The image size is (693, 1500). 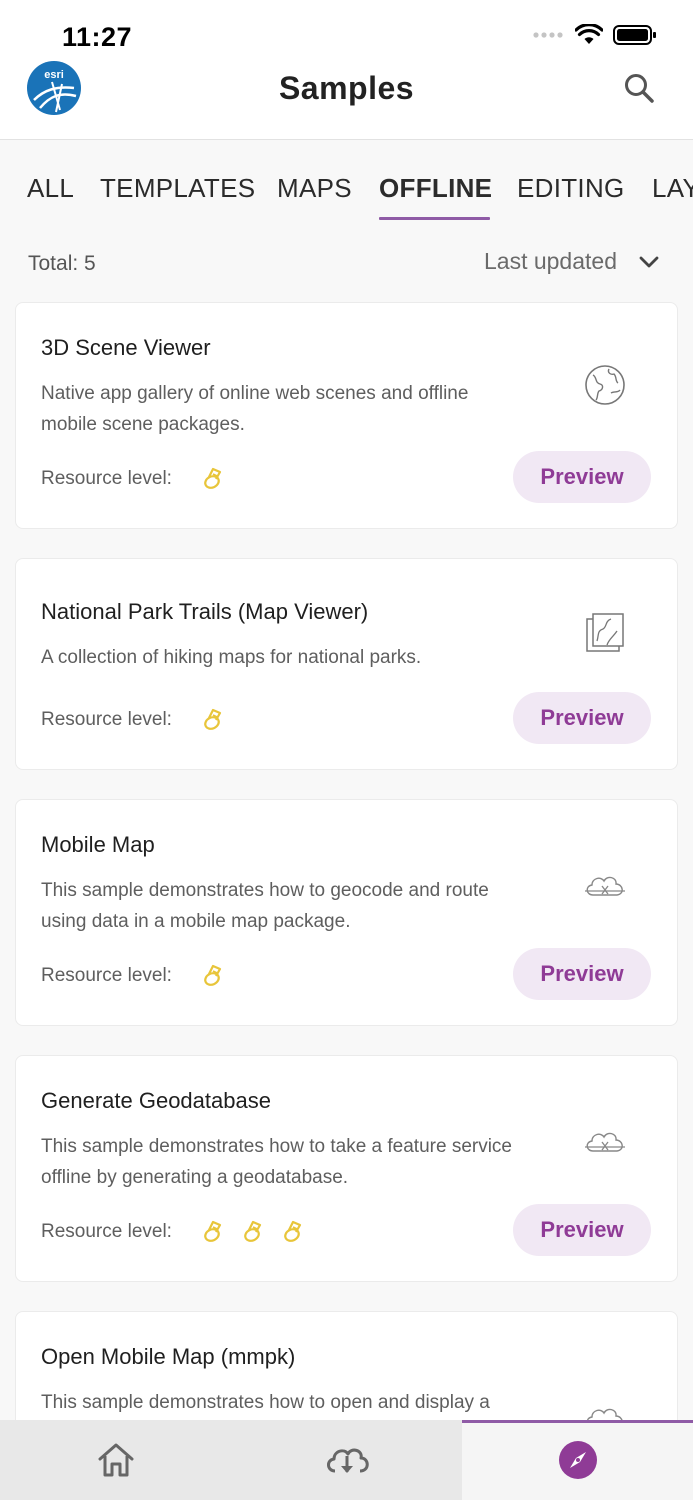 What do you see at coordinates (550, 261) in the screenshot?
I see `sort-label: Last updated` at bounding box center [550, 261].